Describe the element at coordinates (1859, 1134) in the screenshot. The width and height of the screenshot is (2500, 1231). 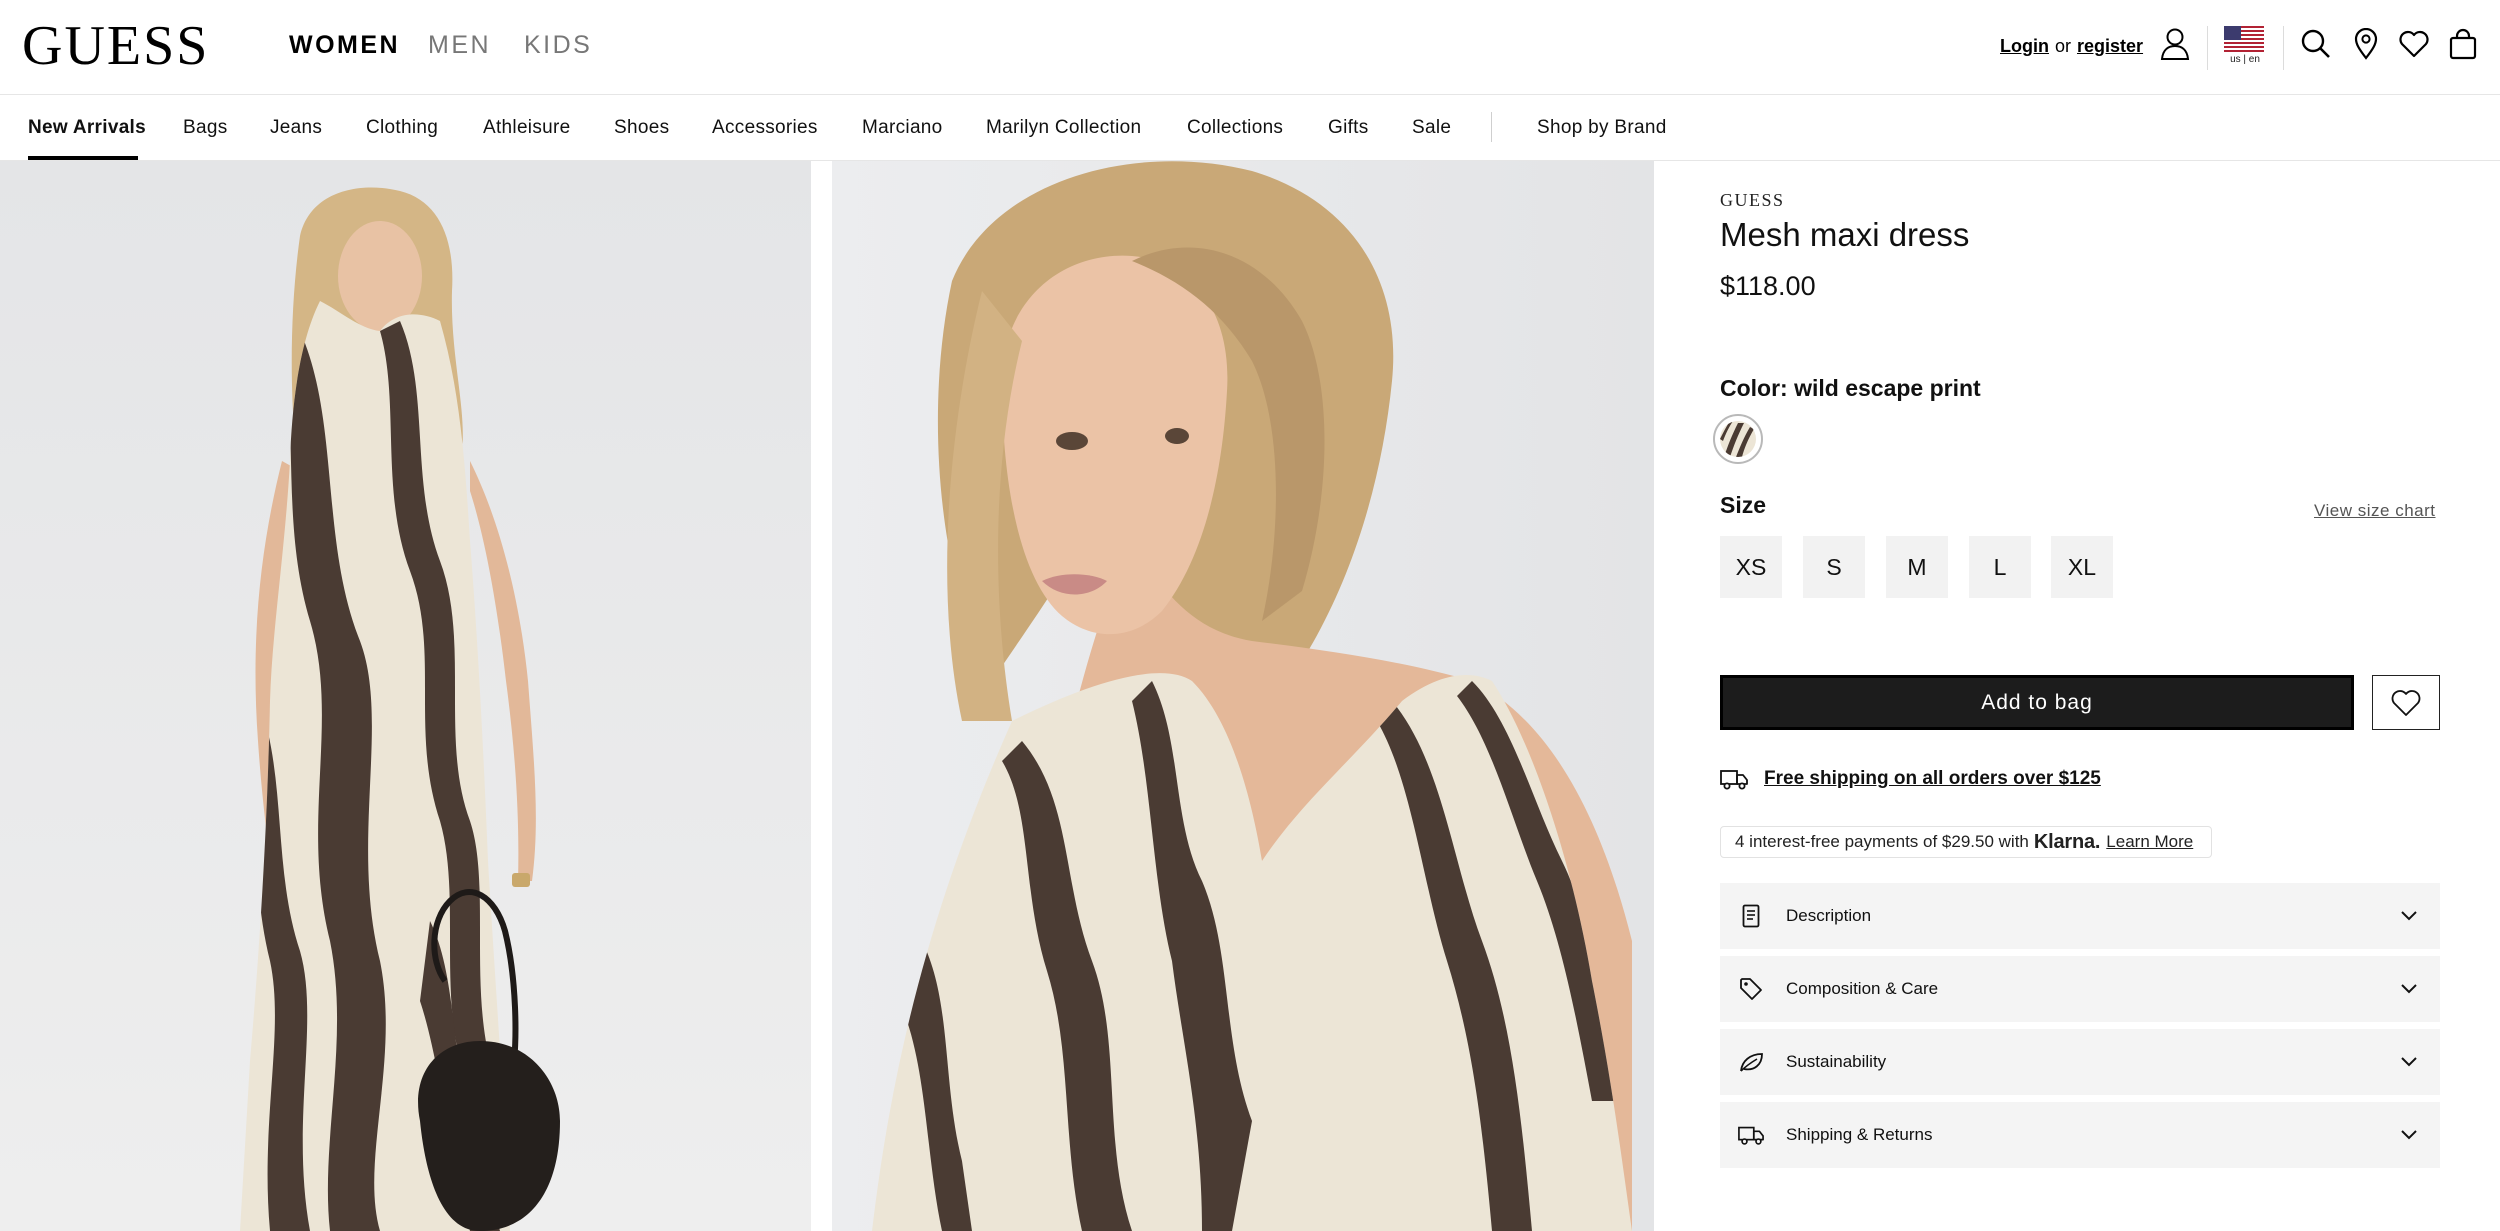
I see `accordion-label: Shipping & Returns` at that location.